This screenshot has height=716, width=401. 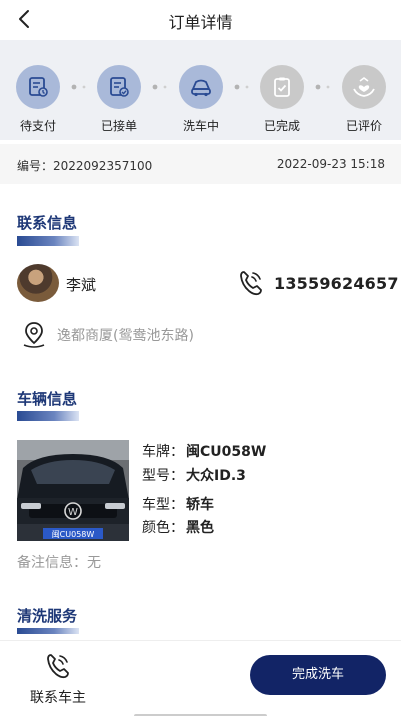 I want to click on remark-info: 备注信息：无, so click(x=59, y=563).